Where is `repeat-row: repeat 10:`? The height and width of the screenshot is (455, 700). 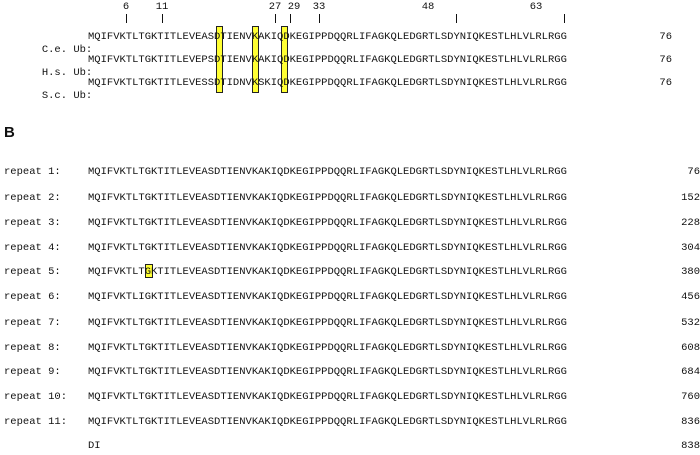 repeat-row: repeat 10: is located at coordinates (35, 397).